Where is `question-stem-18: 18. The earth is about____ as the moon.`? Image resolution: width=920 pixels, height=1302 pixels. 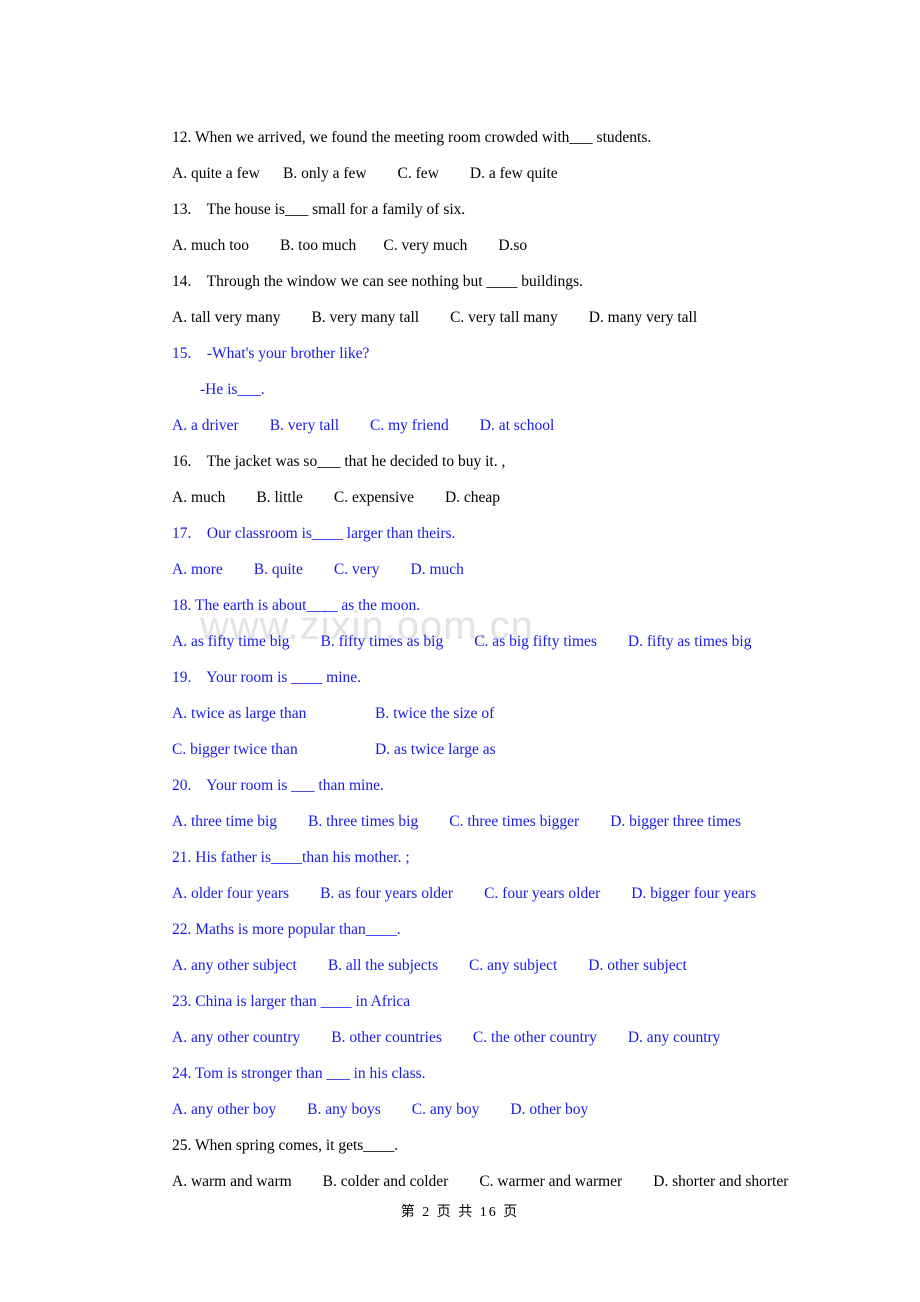
question-stem-18: 18. The earth is about____ as the moon. is located at coordinates (296, 605).